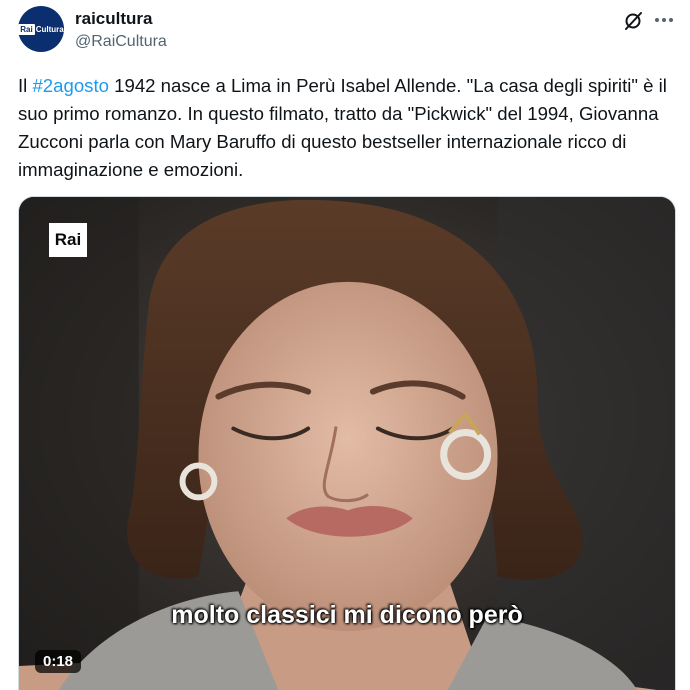 Image resolution: width=690 pixels, height=690 pixels. I want to click on user-handle: @RaiCultura, so click(121, 42).